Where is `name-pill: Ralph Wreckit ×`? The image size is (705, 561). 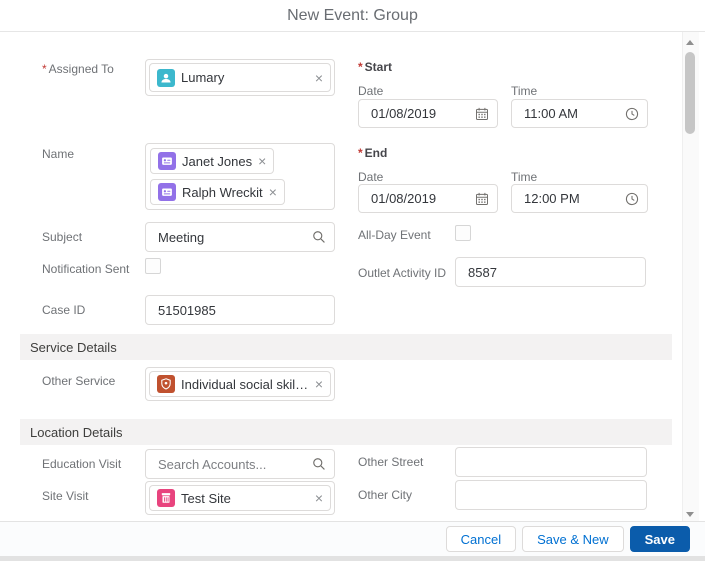 name-pill: Ralph Wreckit × is located at coordinates (217, 192).